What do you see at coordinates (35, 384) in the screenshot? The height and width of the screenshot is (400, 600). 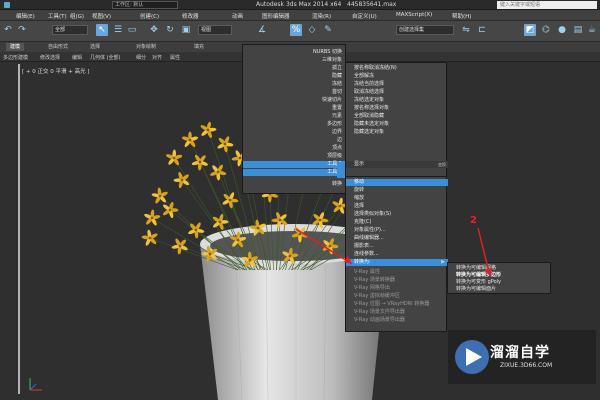 I see `axis-gizmo` at bounding box center [35, 384].